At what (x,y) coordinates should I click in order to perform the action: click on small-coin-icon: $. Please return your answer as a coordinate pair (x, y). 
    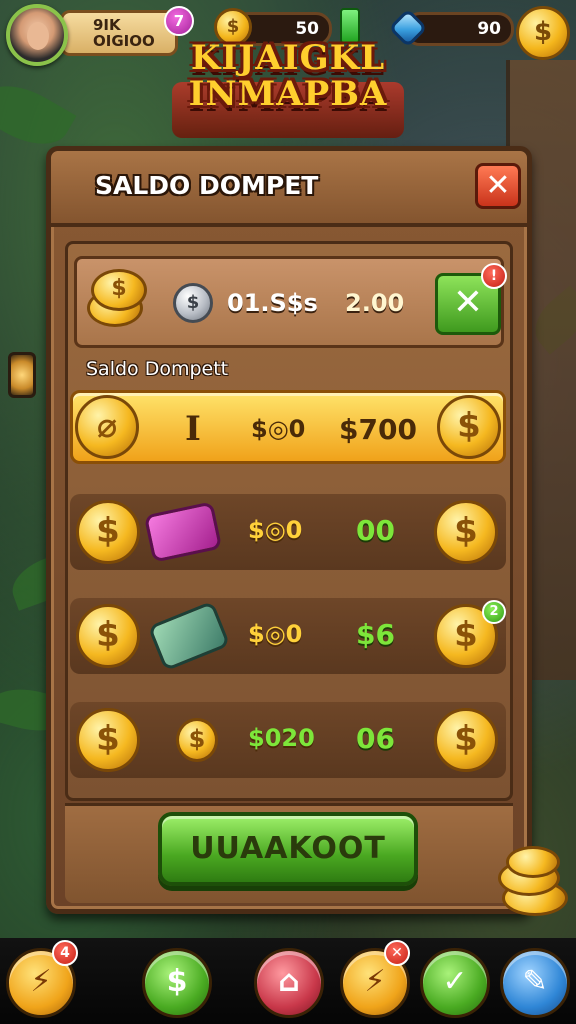
    Looking at the image, I should click on (197, 740).